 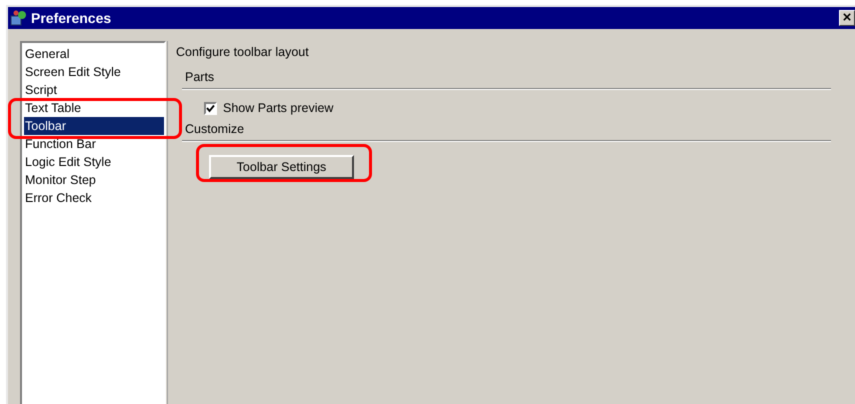 What do you see at coordinates (210, 108) in the screenshot?
I see `checkbox` at bounding box center [210, 108].